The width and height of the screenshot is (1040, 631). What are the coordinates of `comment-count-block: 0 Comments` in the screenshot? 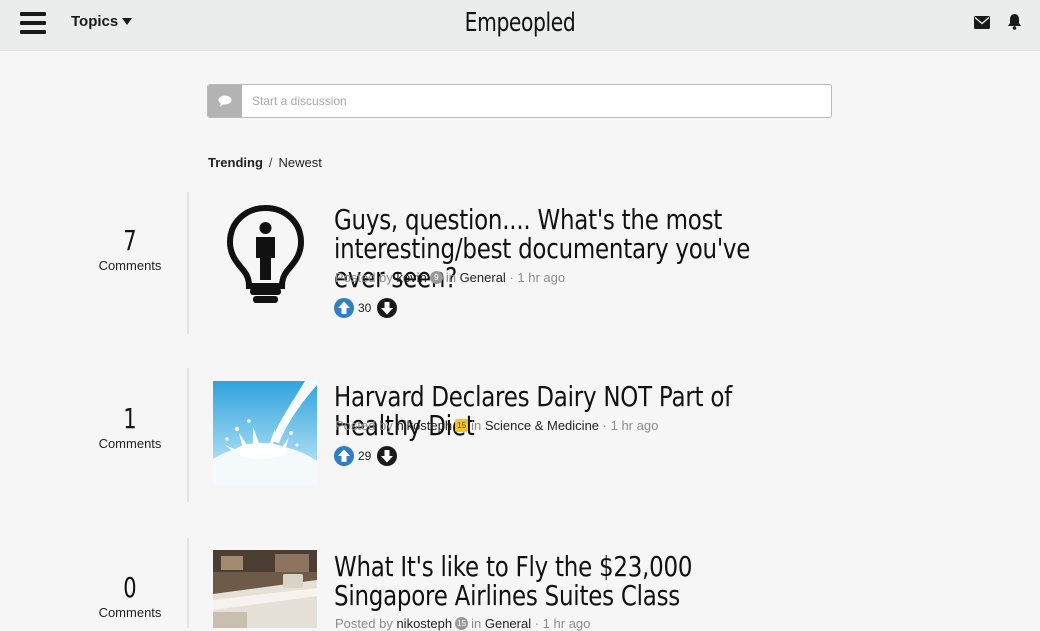 It's located at (130, 596).